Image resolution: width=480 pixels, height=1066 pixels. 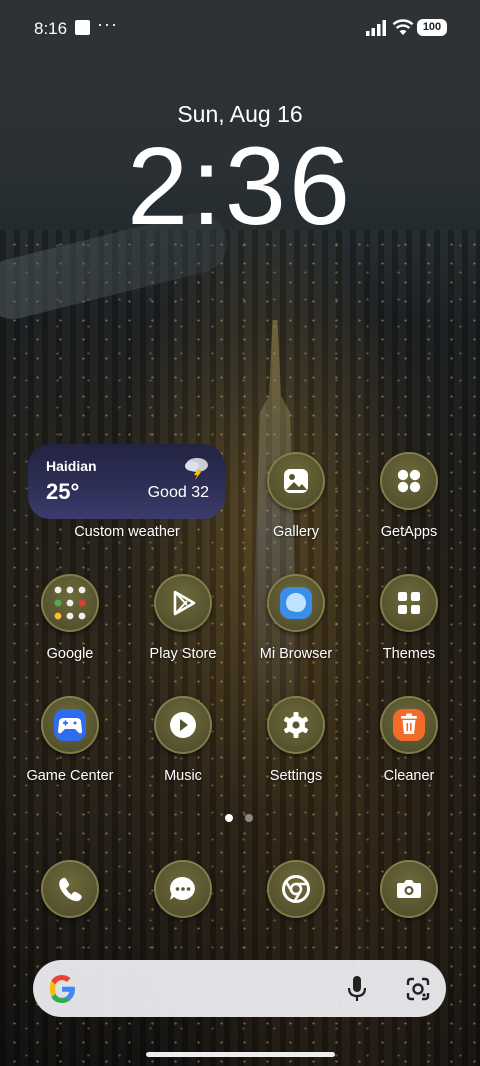 I want to click on cleaner-label: Cleaner, so click(x=409, y=776).